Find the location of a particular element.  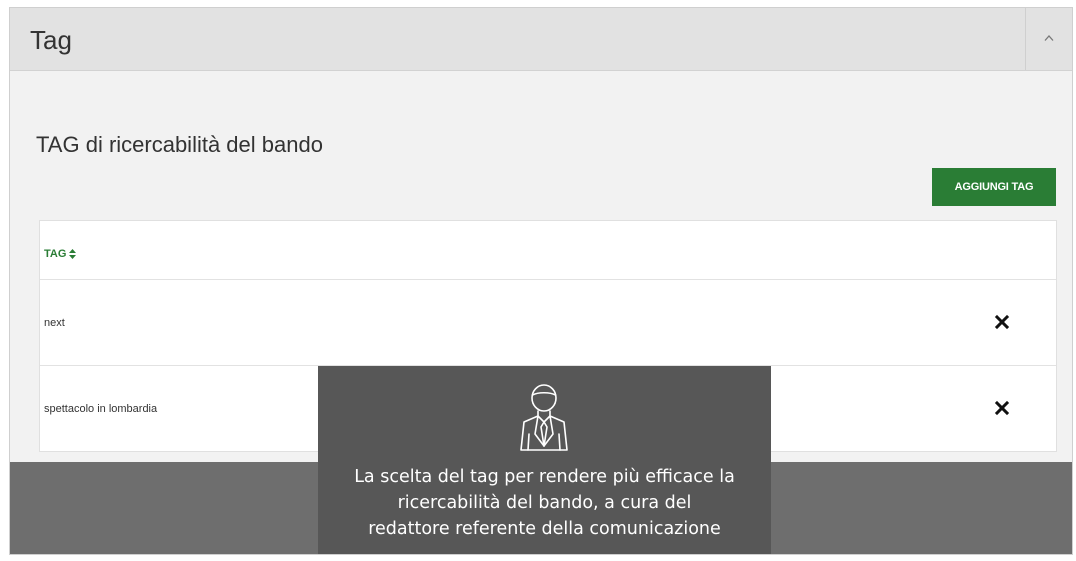

add-tag-button: AGGIUNGI TAG is located at coordinates (994, 187).